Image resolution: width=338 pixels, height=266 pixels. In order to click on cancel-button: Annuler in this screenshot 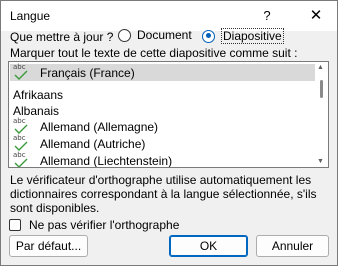, I will do `click(292, 246)`.